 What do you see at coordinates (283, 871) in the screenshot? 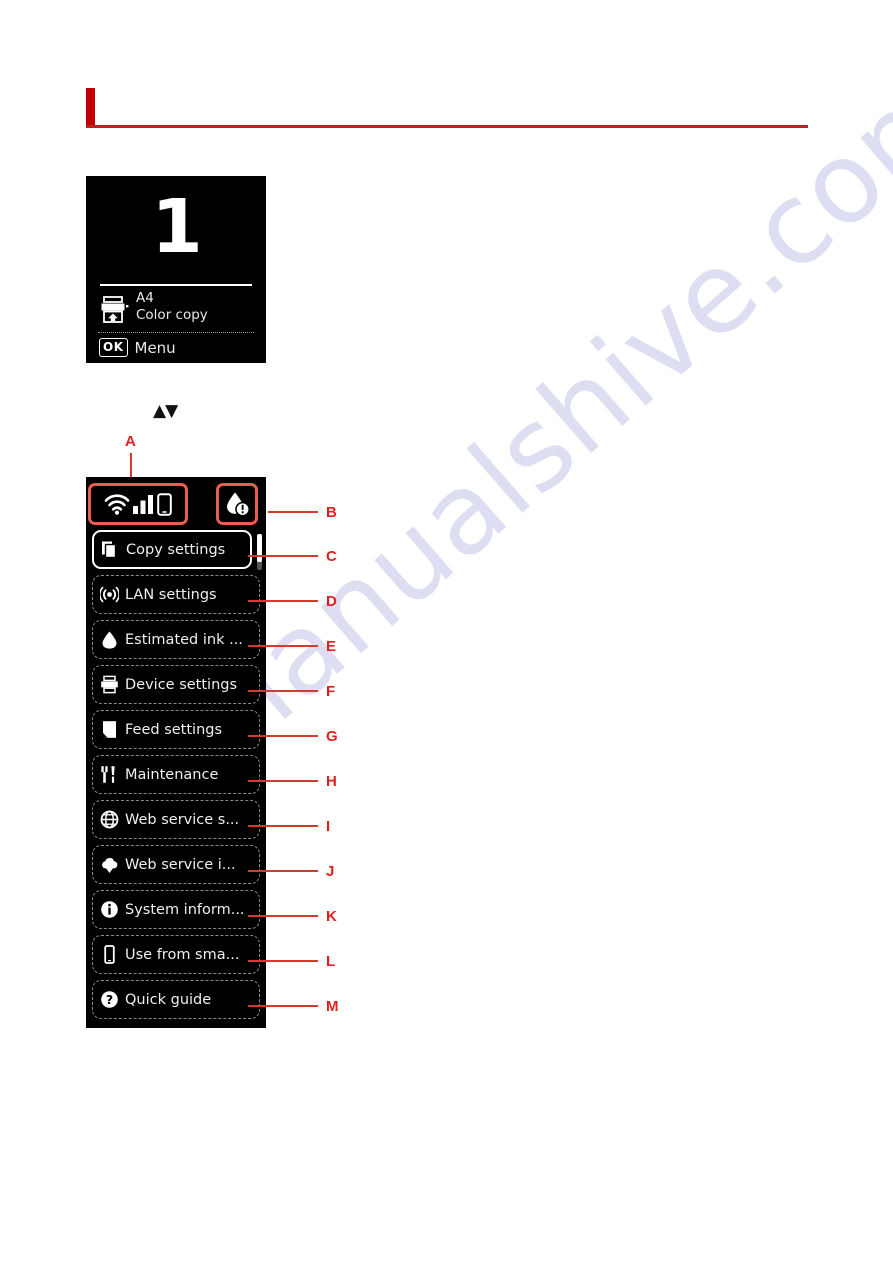
I see `callout-j-leader-line` at bounding box center [283, 871].